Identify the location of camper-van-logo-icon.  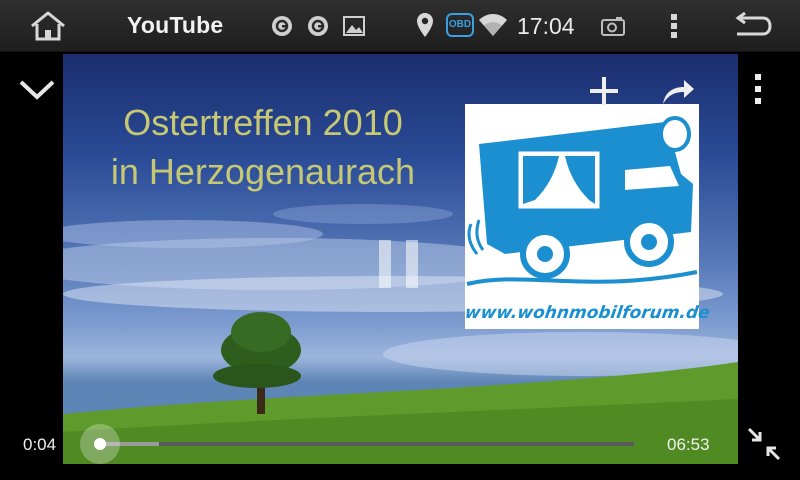
(582, 201).